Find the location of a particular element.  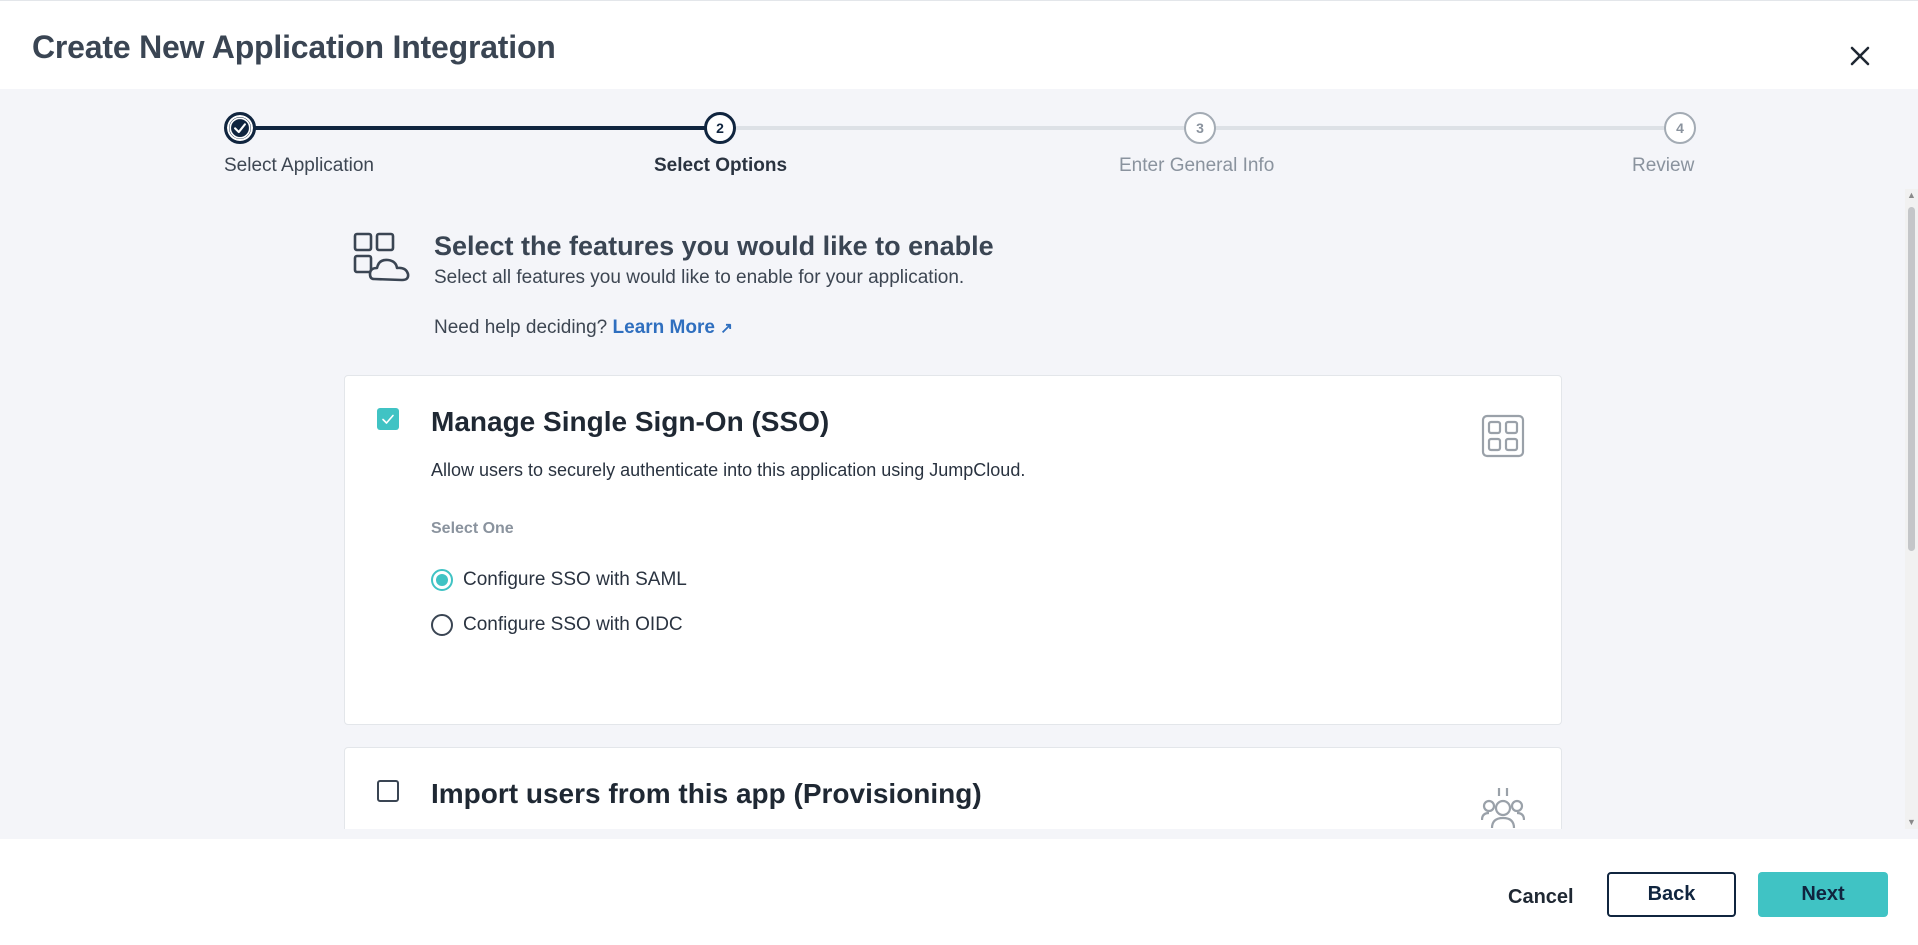

help-row: Need help deciding? Learn More ↗ is located at coordinates (583, 328).